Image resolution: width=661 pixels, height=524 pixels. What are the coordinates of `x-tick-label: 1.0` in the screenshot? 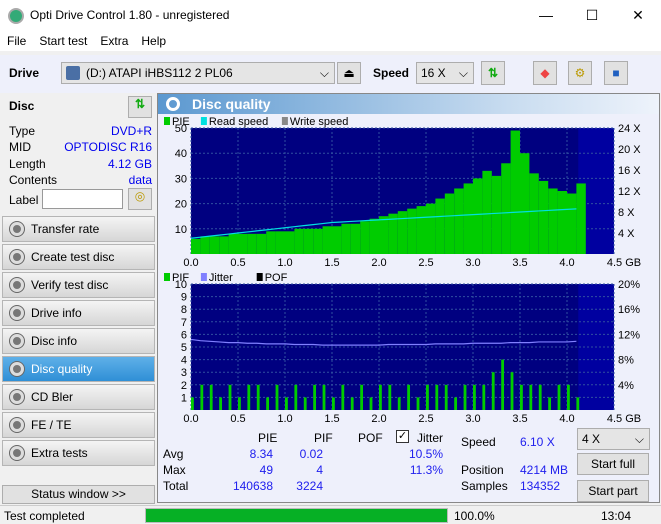 It's located at (284, 263).